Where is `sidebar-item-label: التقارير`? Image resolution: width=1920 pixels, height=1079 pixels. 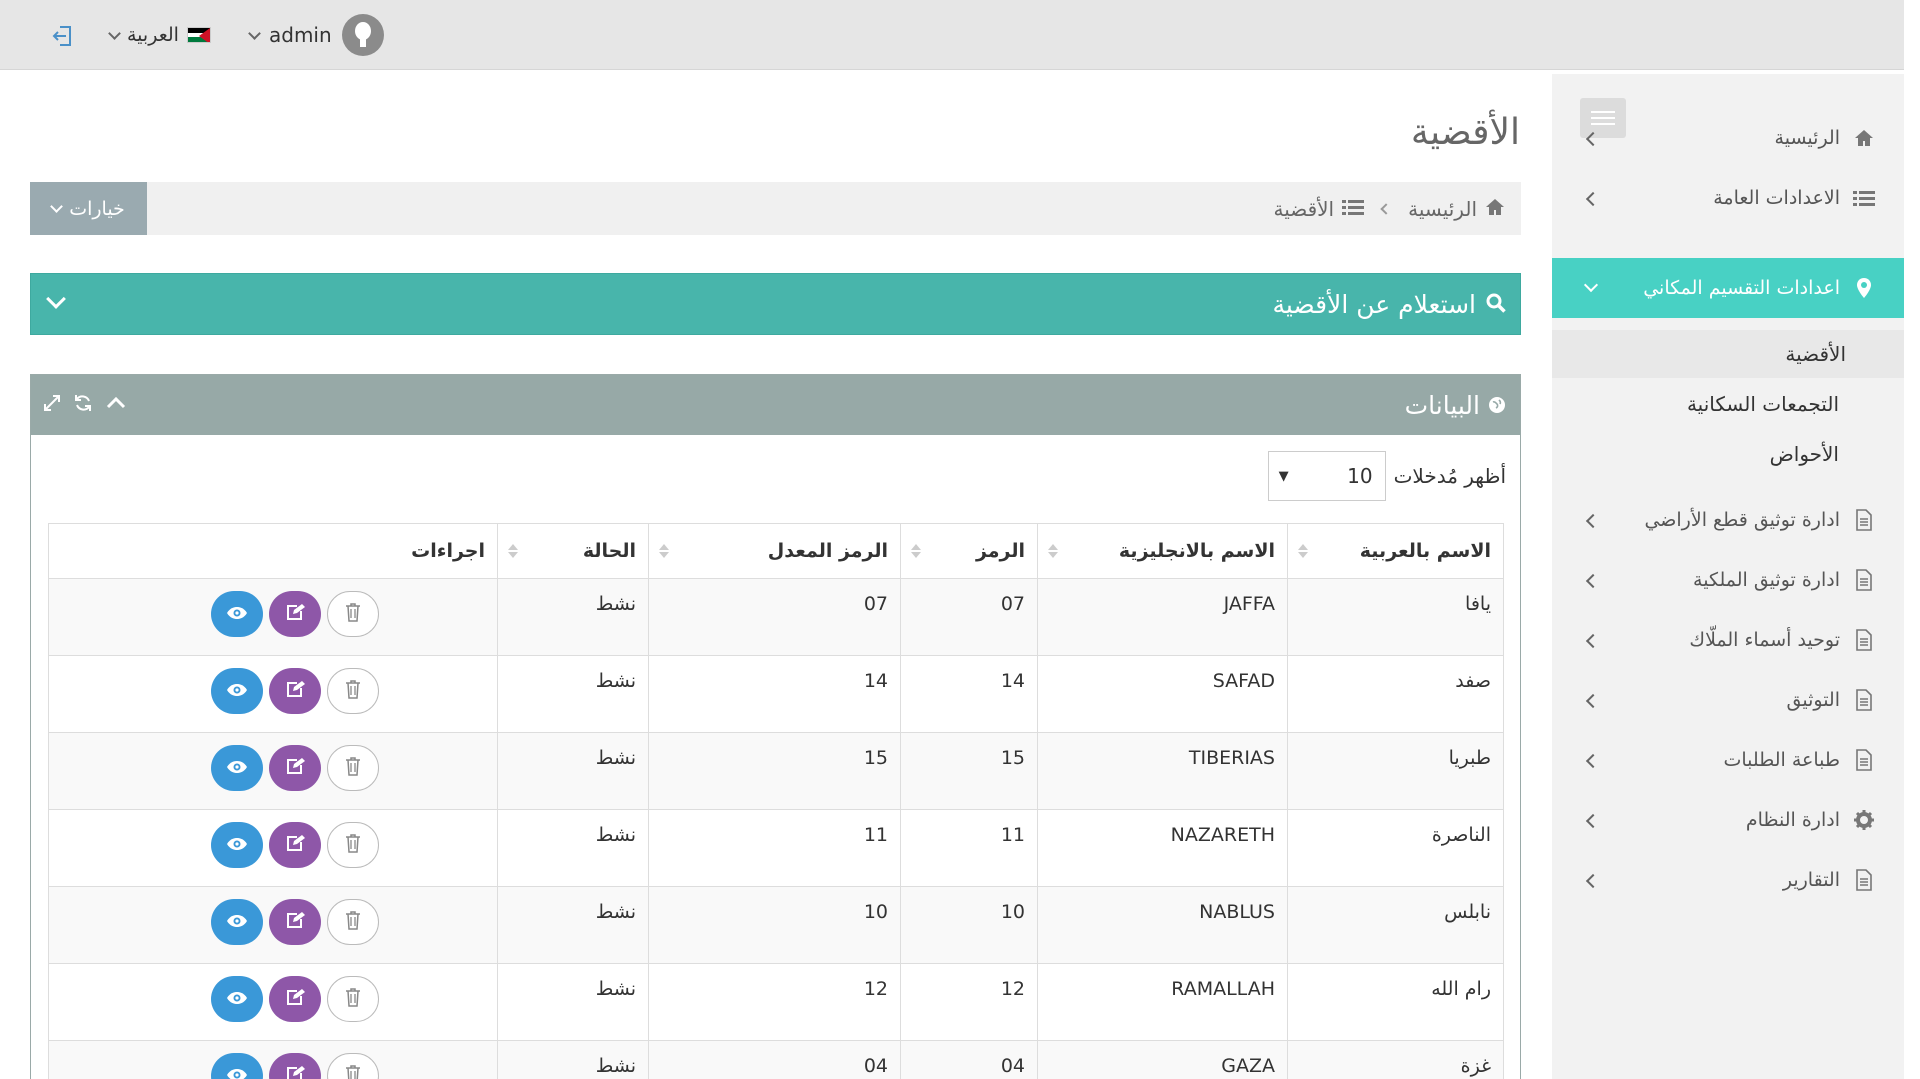
sidebar-item-label: التقارير is located at coordinates (1811, 880).